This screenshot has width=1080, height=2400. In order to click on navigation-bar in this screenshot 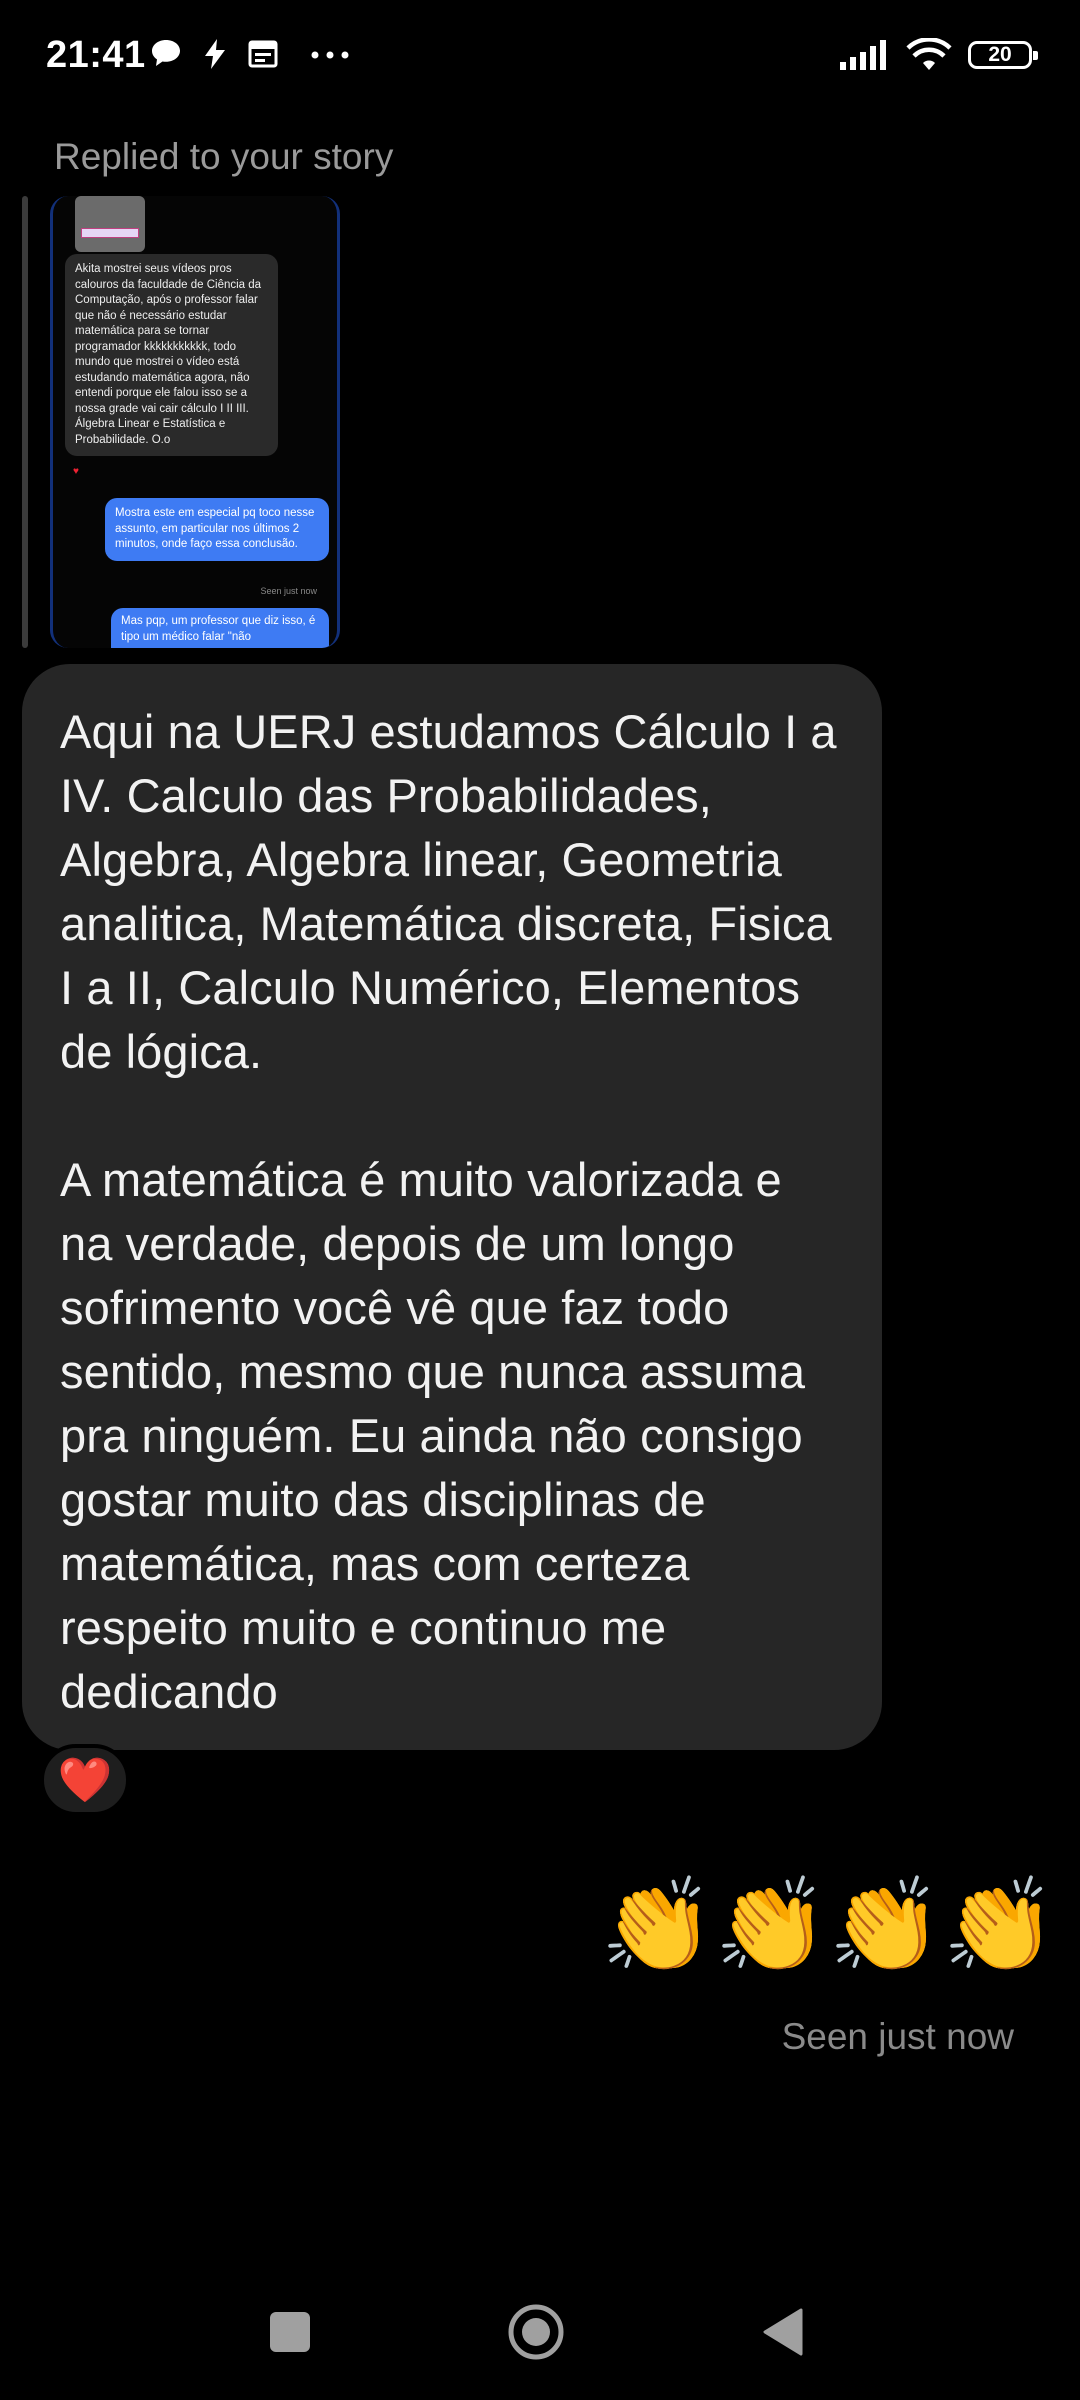, I will do `click(540, 2335)`.